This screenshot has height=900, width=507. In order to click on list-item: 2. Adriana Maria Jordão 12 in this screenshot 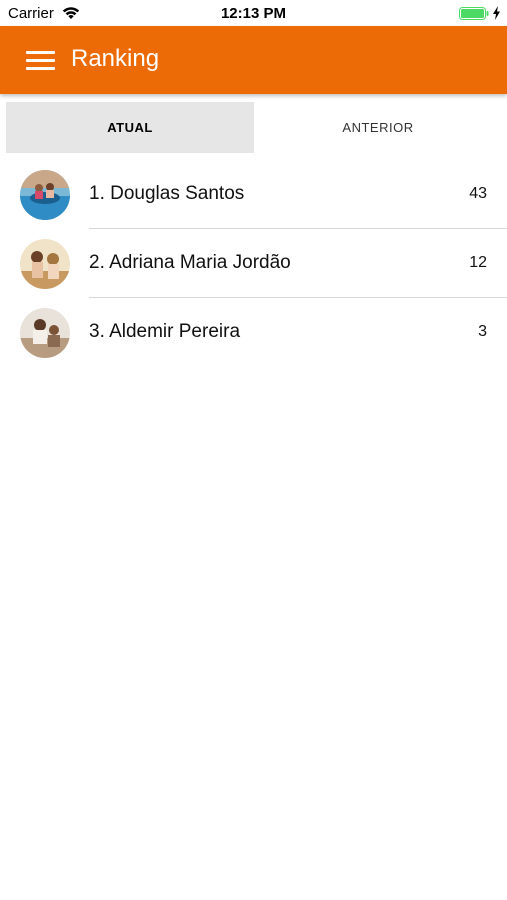, I will do `click(253, 263)`.